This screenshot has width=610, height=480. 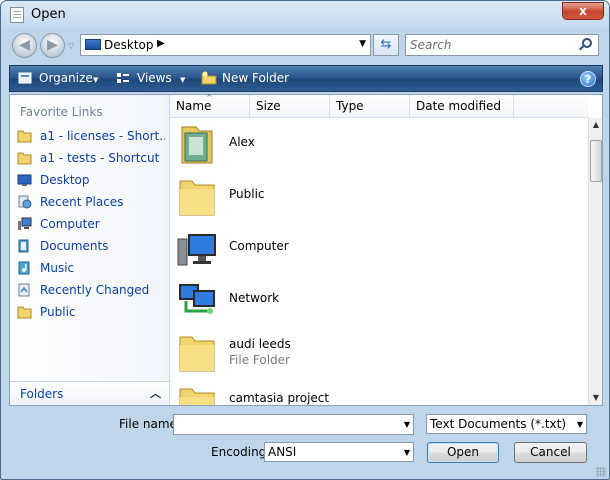 I want to click on list-item: Network, so click(x=376, y=301).